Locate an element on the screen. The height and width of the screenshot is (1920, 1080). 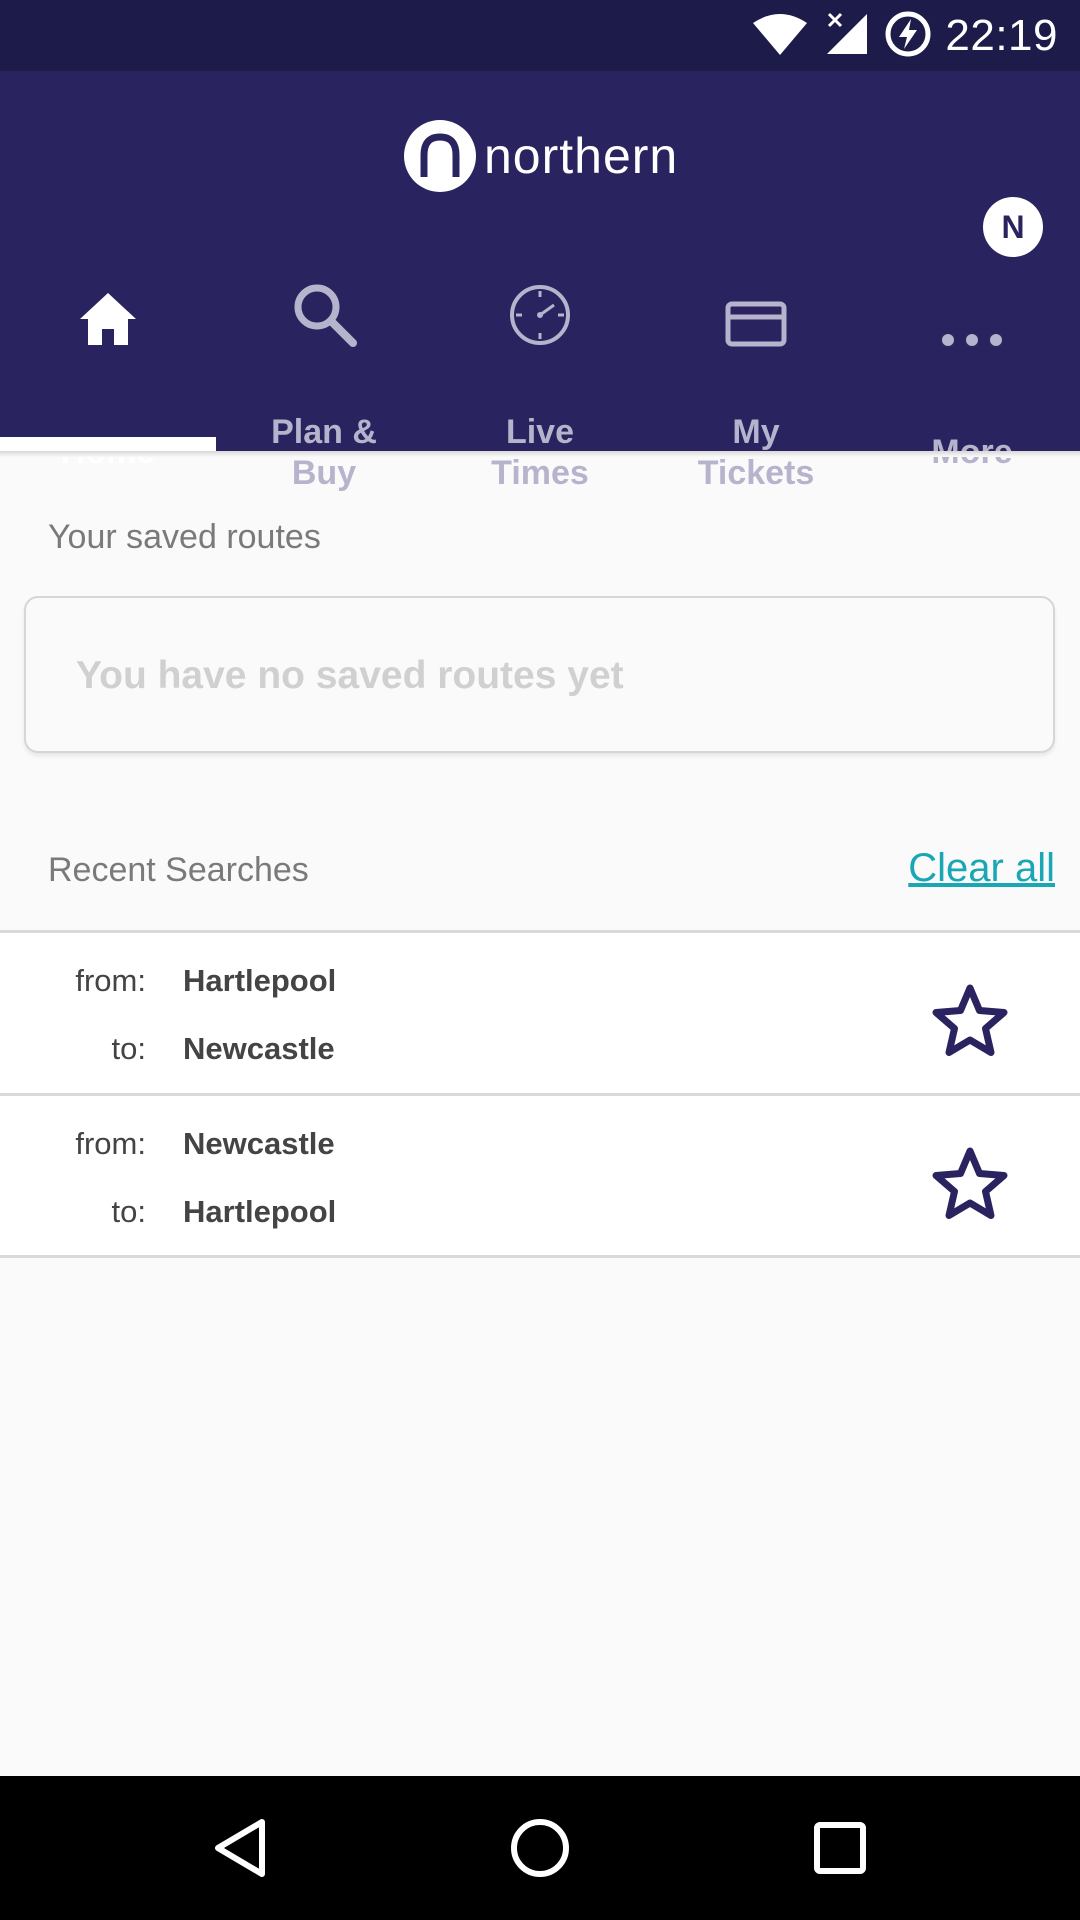
home-icon is located at coordinates (108, 321).